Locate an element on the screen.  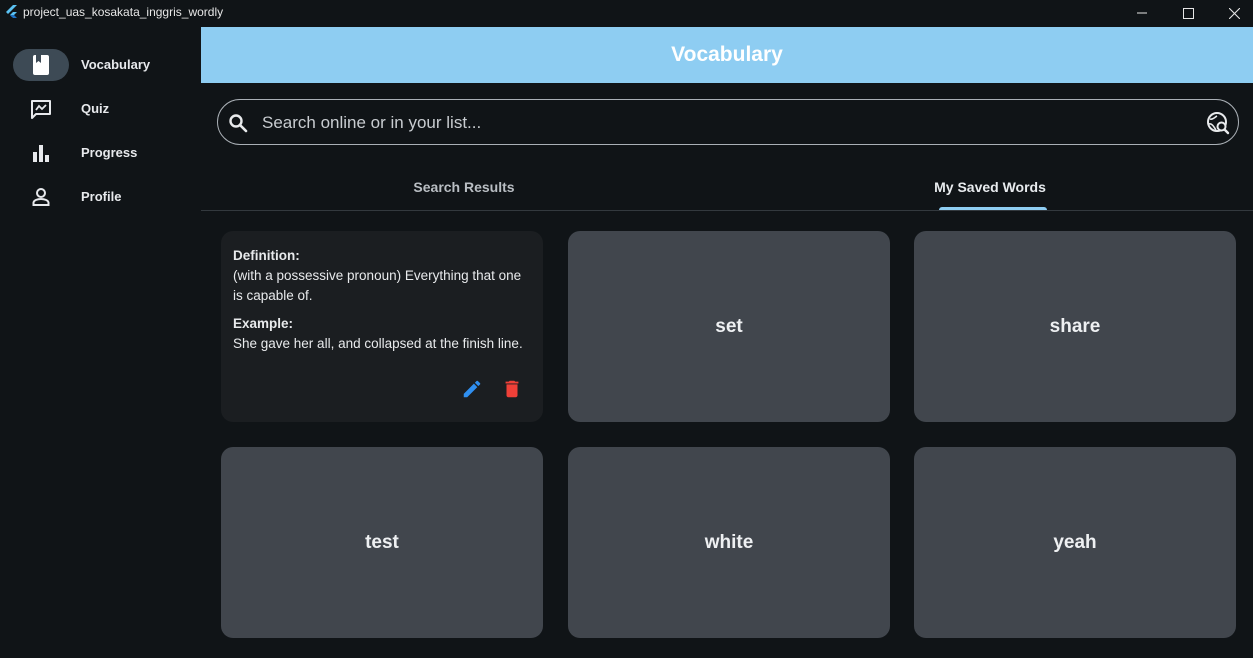
maximize-button is located at coordinates (1188, 13).